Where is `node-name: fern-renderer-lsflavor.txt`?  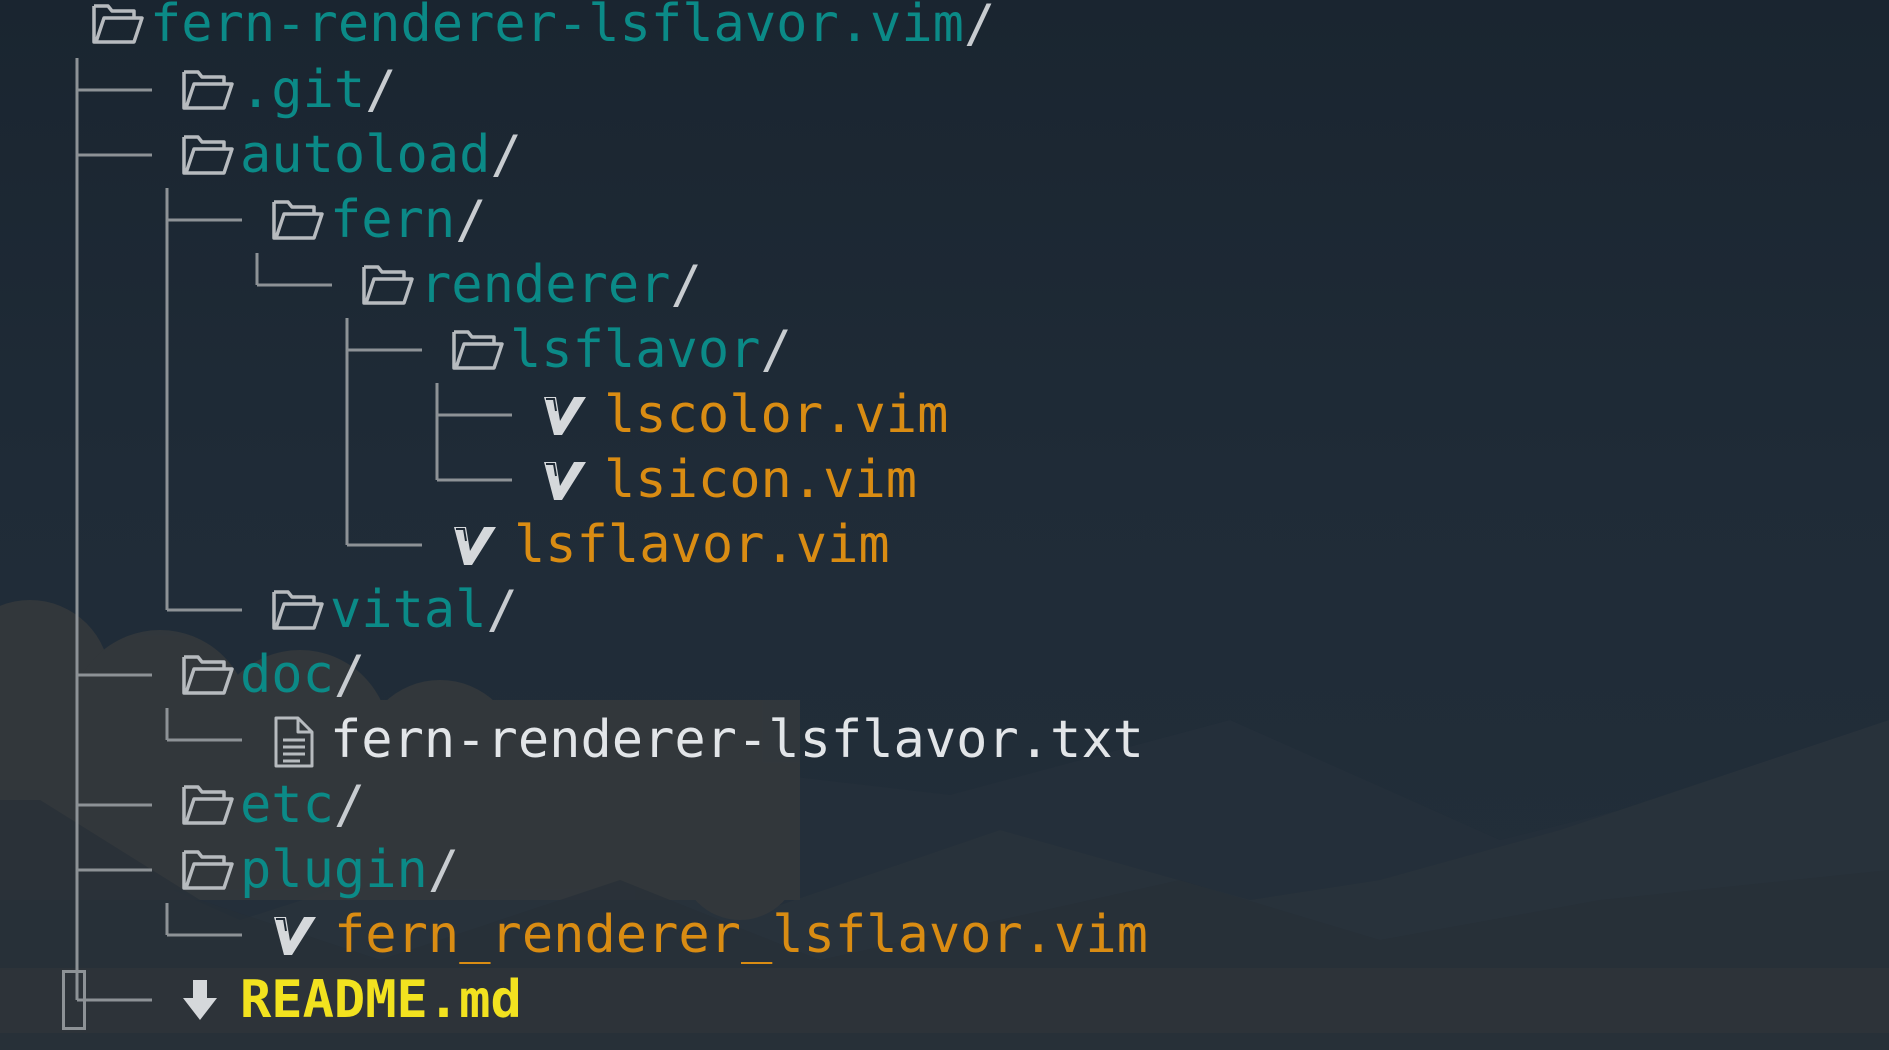
node-name: fern-renderer-lsflavor.txt is located at coordinates (737, 740).